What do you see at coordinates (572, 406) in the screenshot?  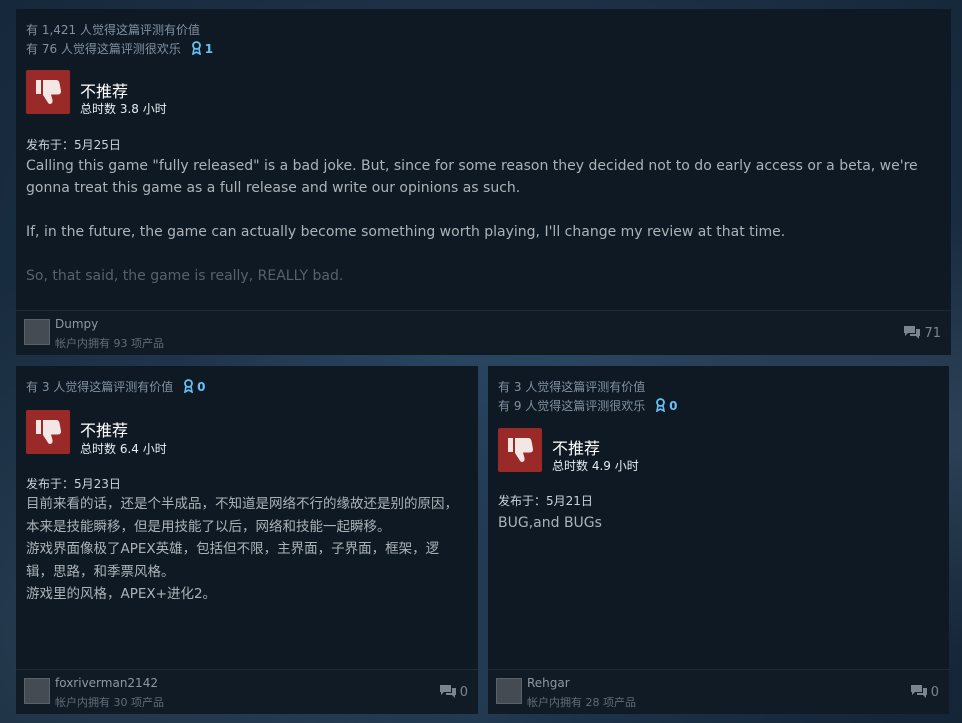 I see `funny-count-text: 有 9 人觉得这篇评测很欢乐` at bounding box center [572, 406].